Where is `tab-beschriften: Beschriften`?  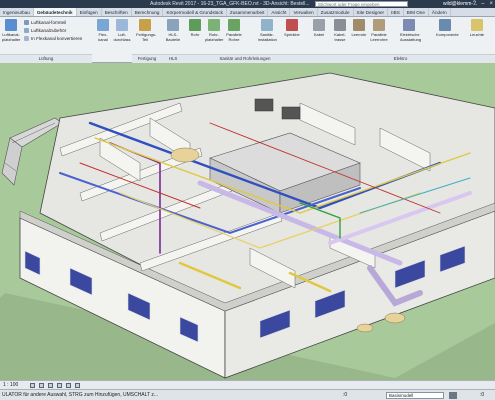 tab-beschriften: Beschriften is located at coordinates (117, 12).